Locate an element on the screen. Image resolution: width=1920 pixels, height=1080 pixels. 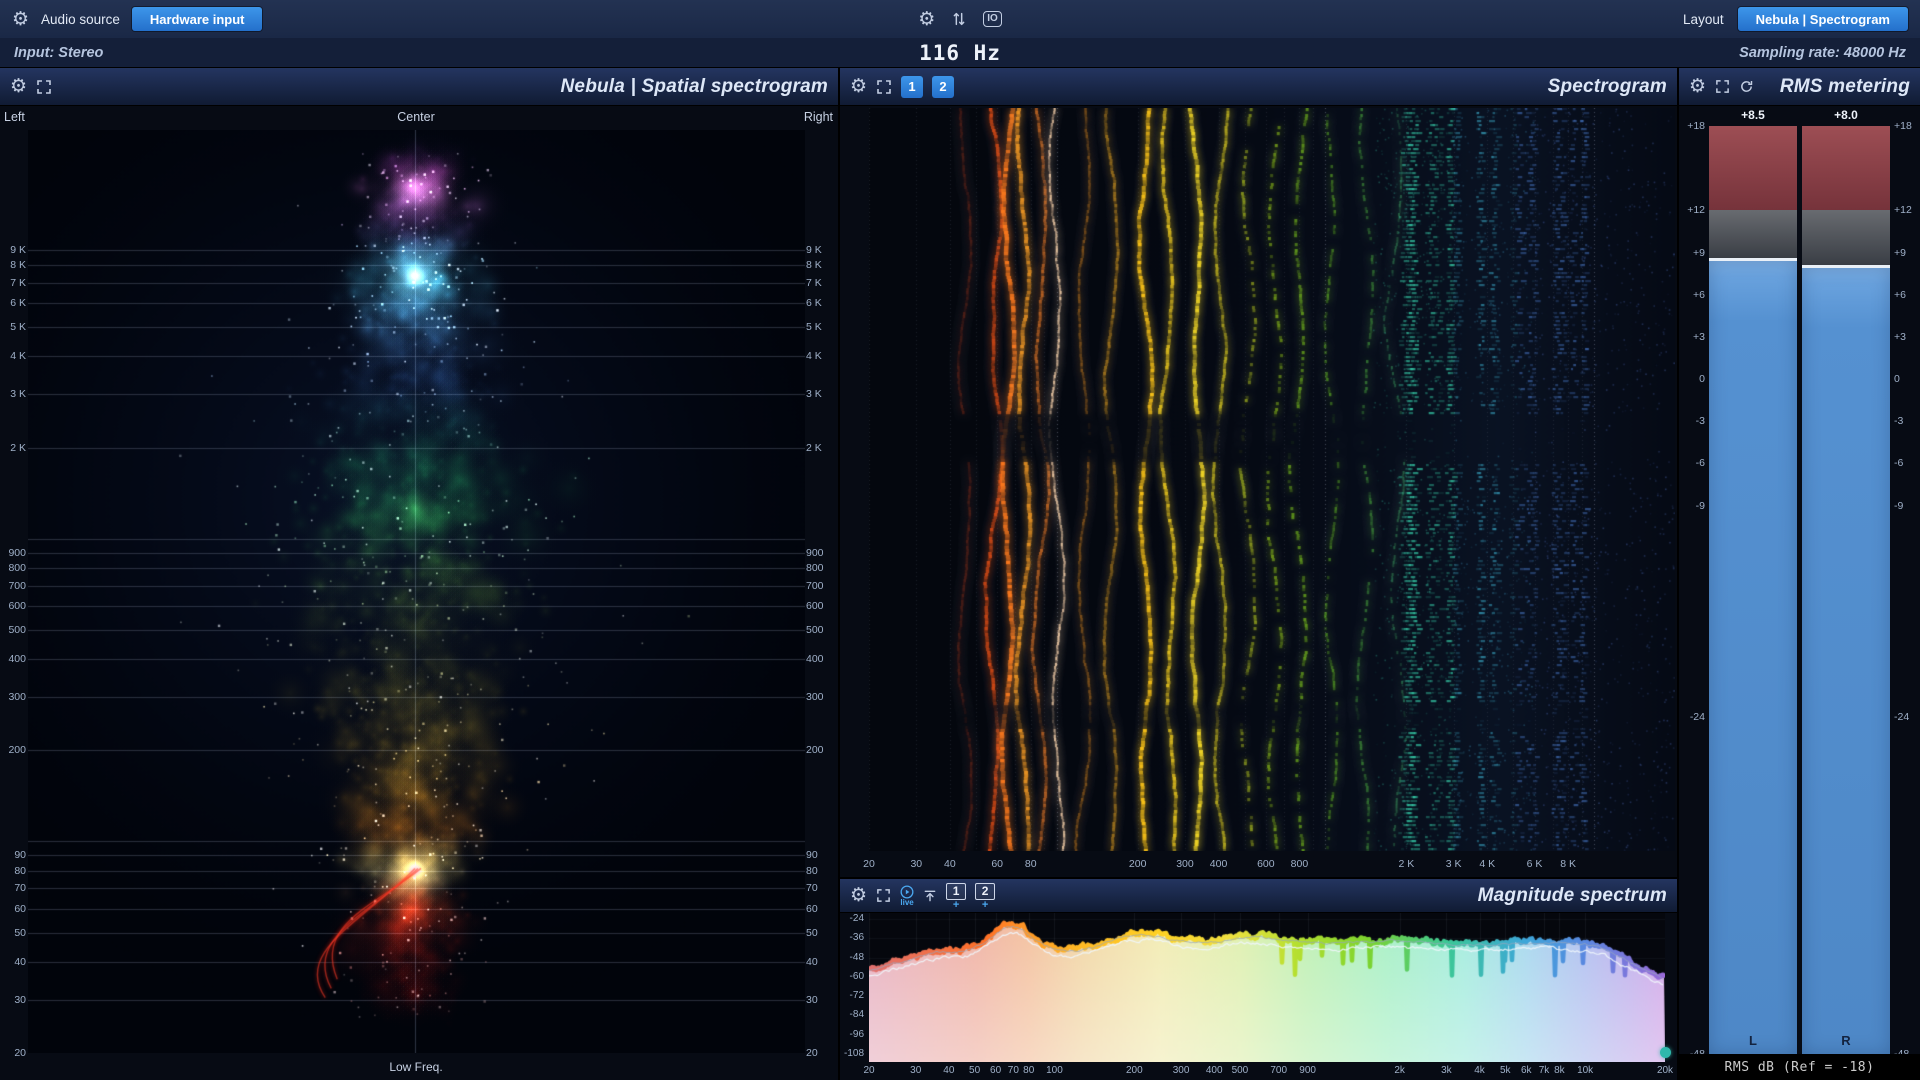
magnitude-trace-1-button: 1 is located at coordinates (956, 891).